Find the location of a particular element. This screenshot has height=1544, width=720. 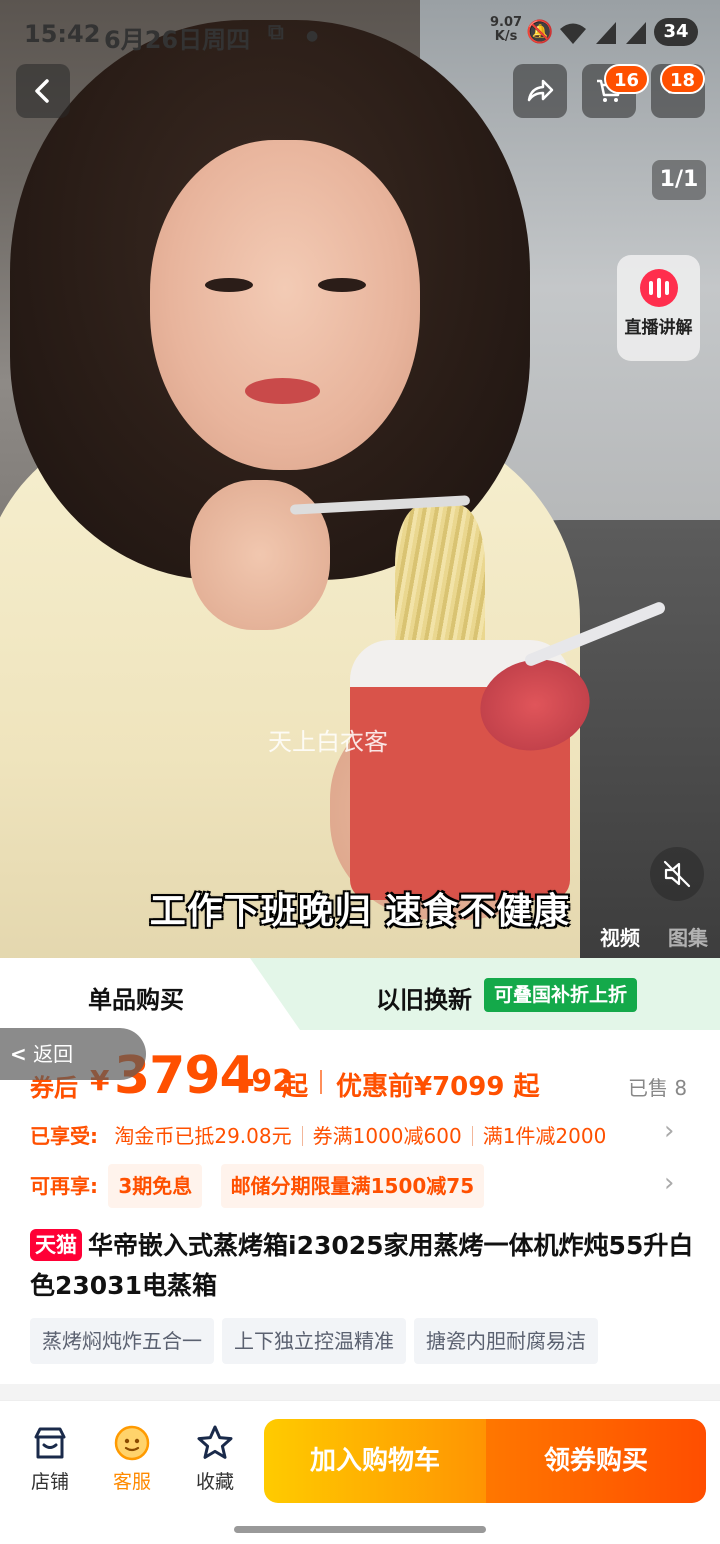

home-indicator is located at coordinates (360, 1529).